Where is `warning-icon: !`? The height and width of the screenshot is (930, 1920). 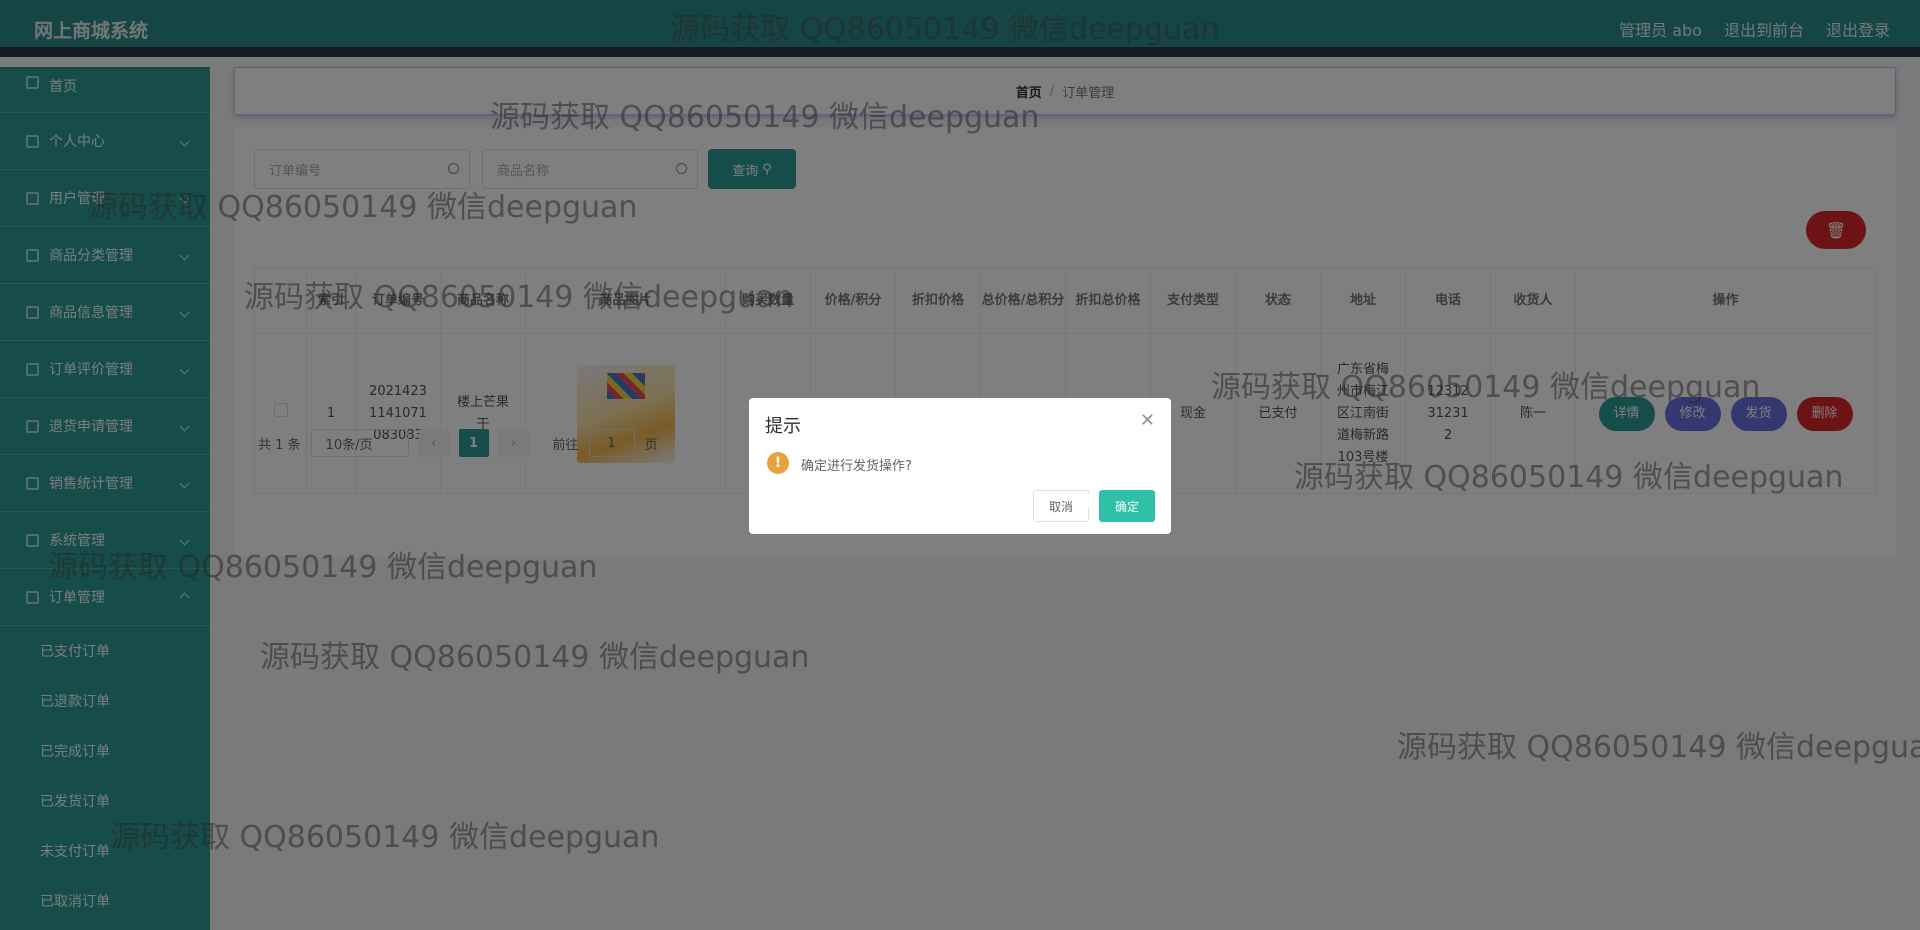
warning-icon: ! is located at coordinates (778, 463).